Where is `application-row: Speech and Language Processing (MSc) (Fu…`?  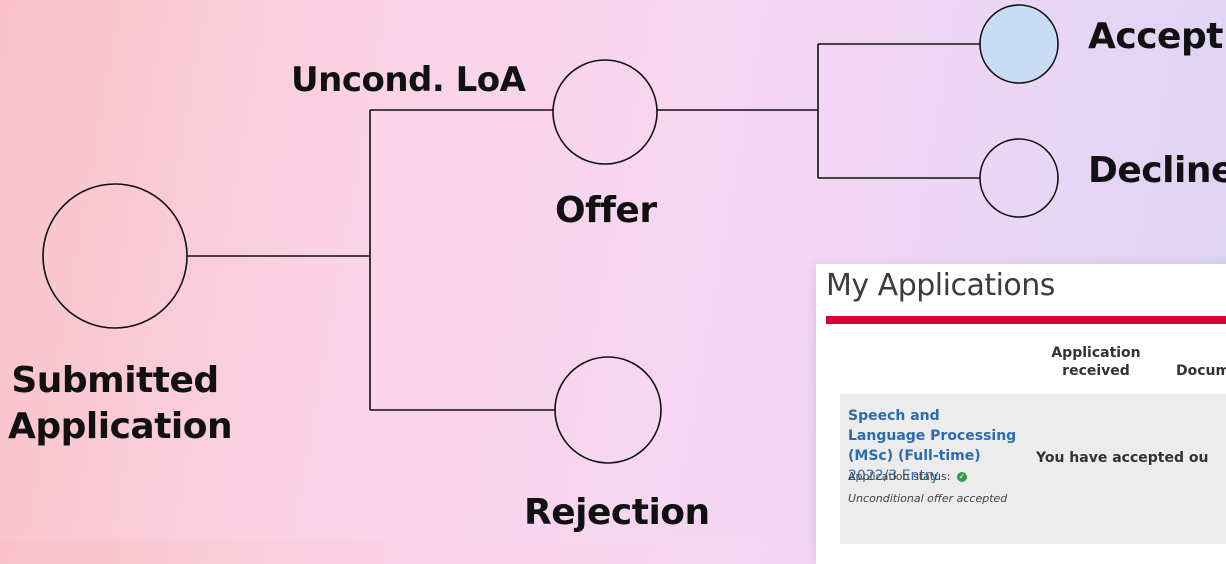 application-row: Speech and Language Processing (MSc) (Fu… is located at coordinates (1033, 469).